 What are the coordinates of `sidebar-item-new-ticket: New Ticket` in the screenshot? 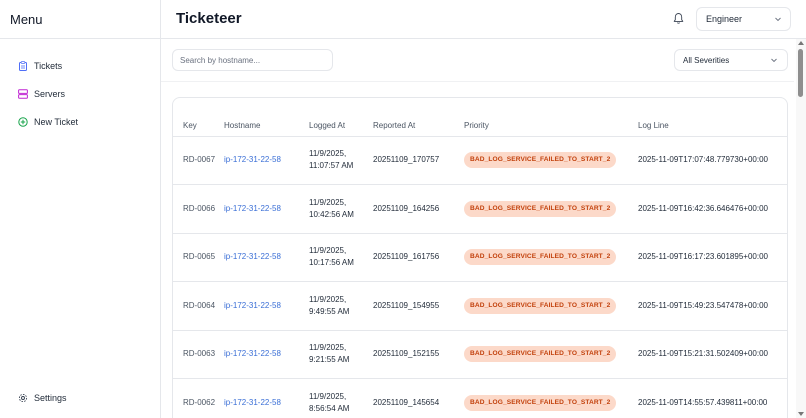 It's located at (80, 122).